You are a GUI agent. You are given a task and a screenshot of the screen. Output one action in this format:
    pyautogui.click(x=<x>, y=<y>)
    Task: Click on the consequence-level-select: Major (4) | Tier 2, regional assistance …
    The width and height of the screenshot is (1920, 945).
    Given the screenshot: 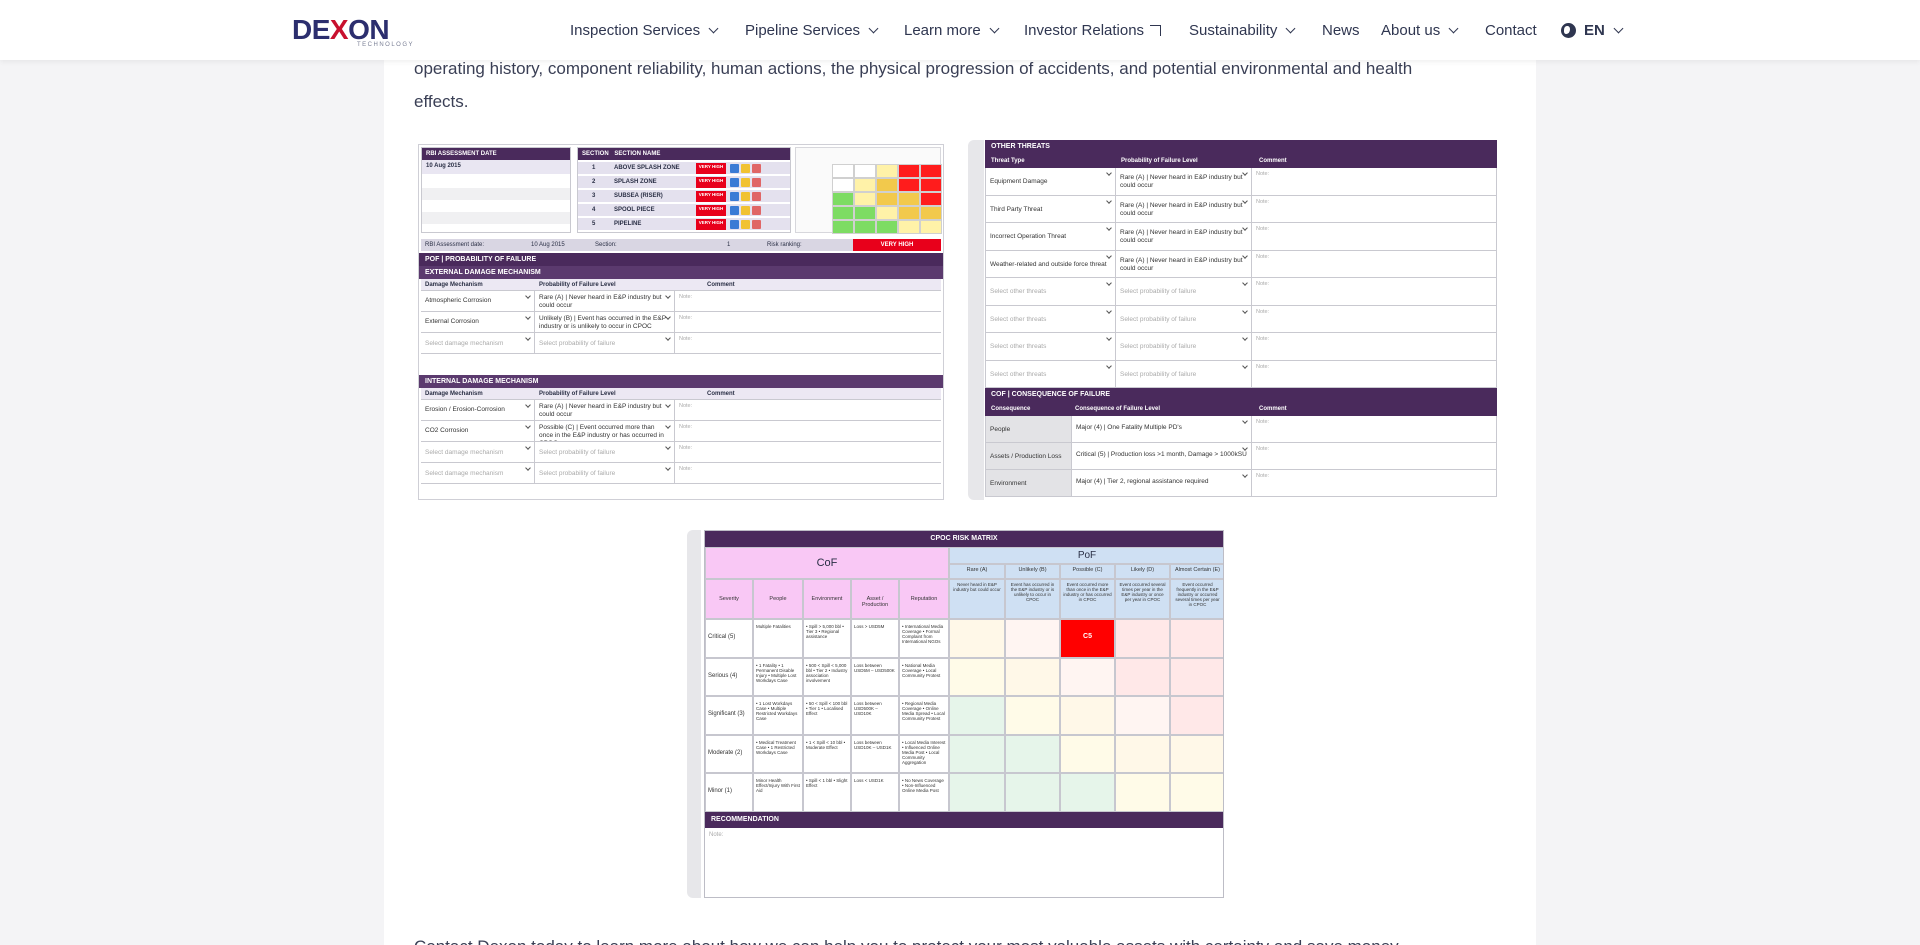 What is the action you would take?
    pyautogui.click(x=1162, y=483)
    